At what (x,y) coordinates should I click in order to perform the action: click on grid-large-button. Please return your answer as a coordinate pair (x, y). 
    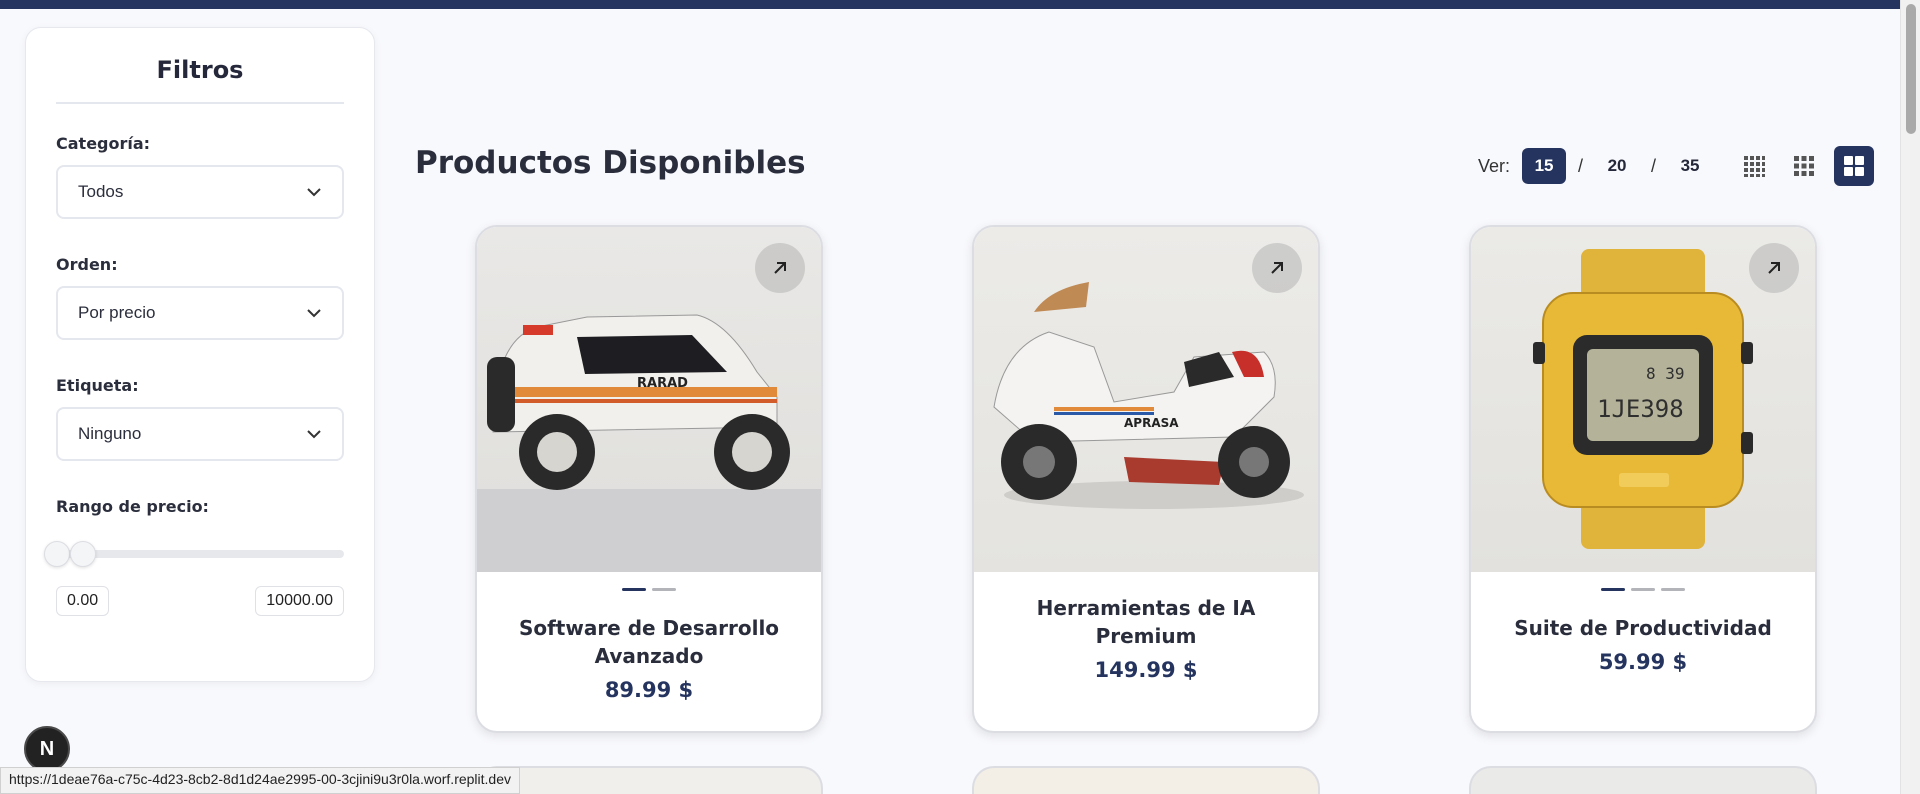
    Looking at the image, I should click on (1854, 166).